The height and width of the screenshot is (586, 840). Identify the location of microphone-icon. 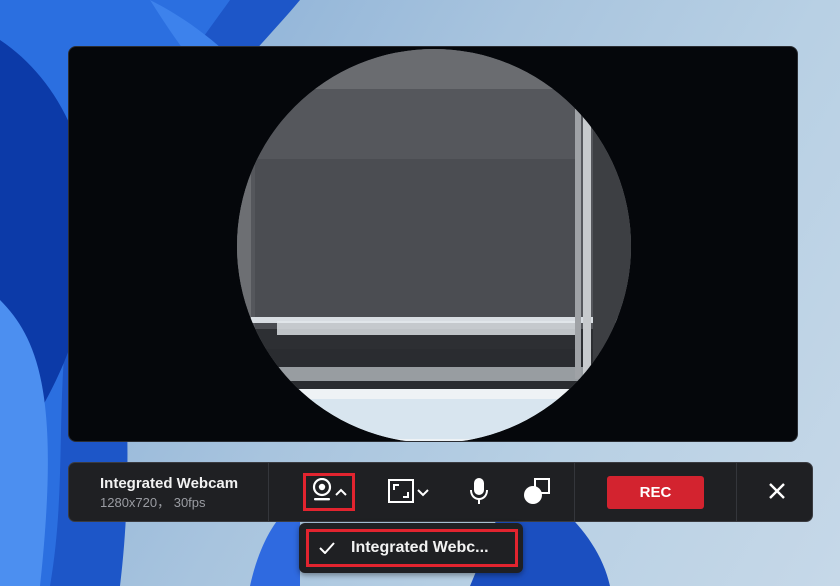
(479, 493).